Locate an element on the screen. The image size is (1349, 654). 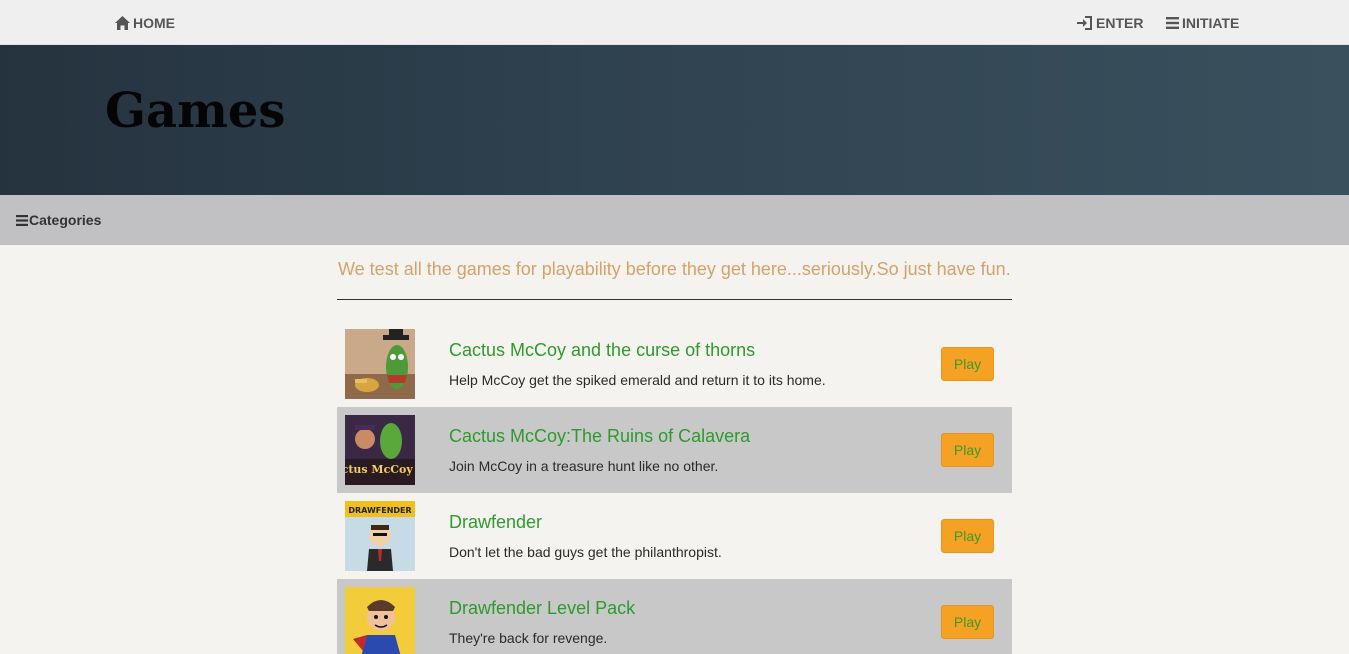
sign-in-icon is located at coordinates (1084, 22).